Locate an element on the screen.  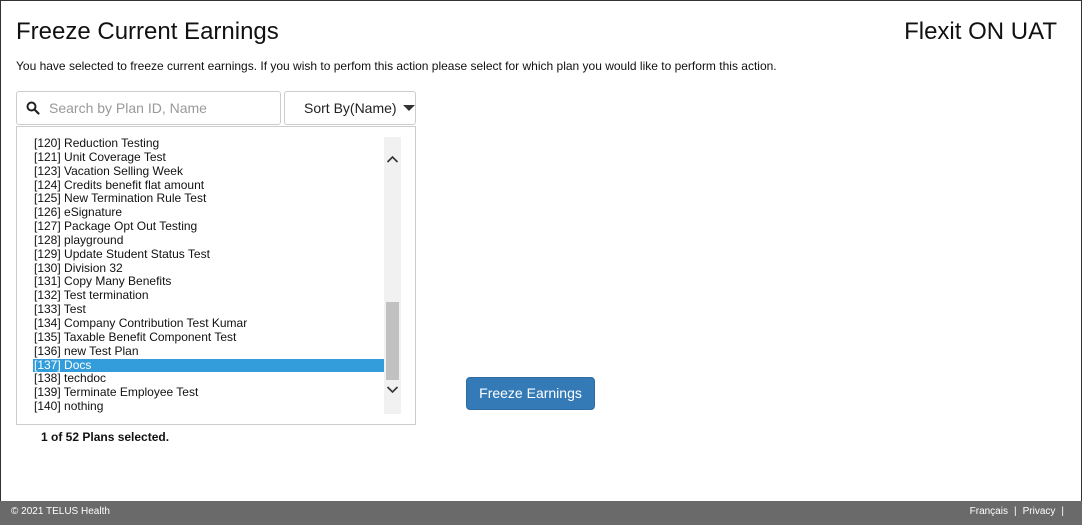
plan-list-item: [120] Reduction Testing is located at coordinates (208, 143).